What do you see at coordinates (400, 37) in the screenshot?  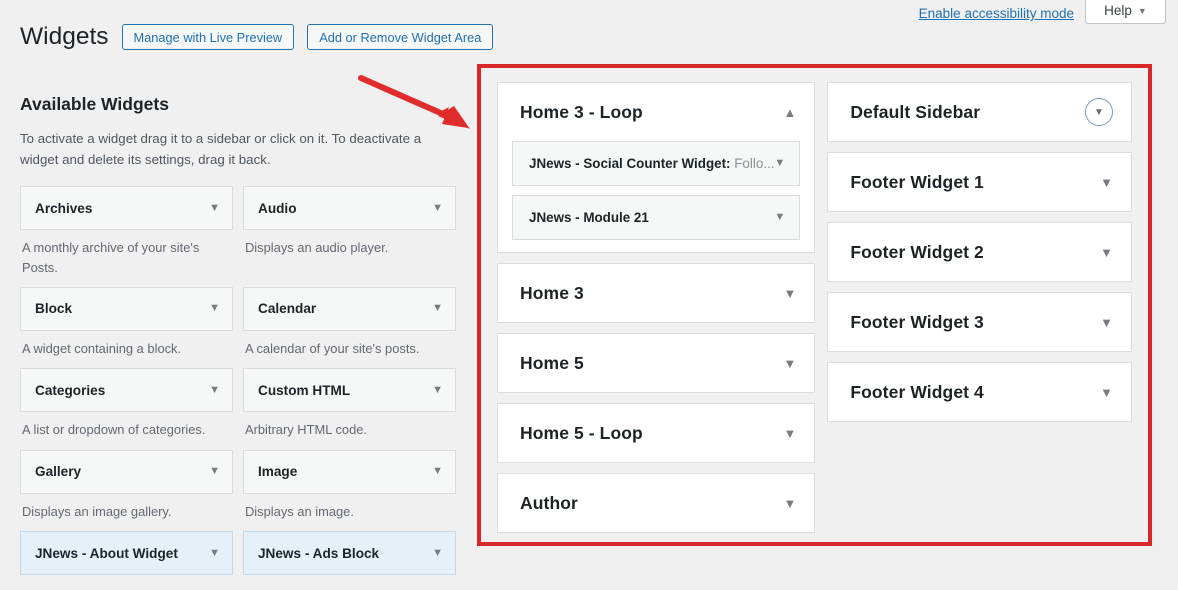 I see `add-or-remove-widget-area-button: Add or Remove Widget Area` at bounding box center [400, 37].